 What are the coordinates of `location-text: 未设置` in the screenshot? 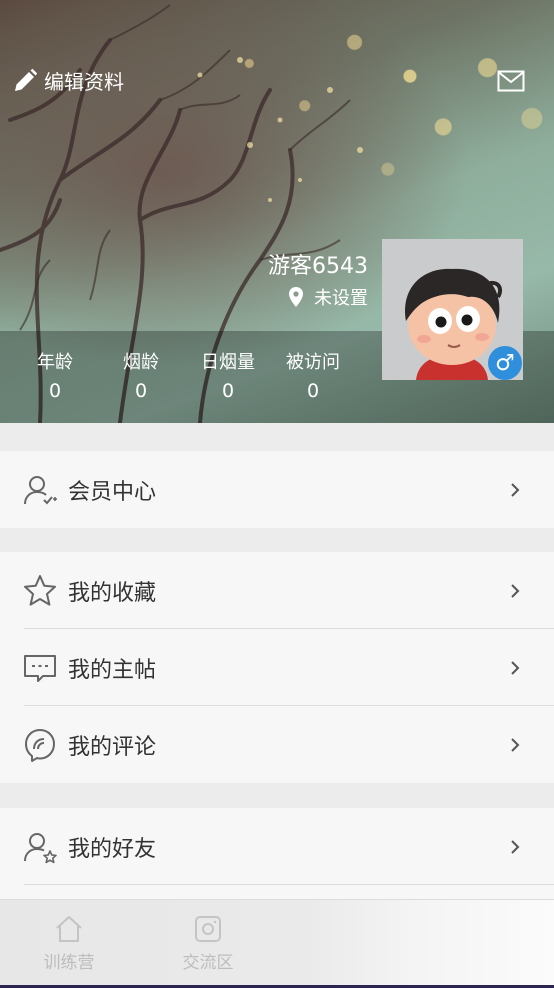 It's located at (341, 298).